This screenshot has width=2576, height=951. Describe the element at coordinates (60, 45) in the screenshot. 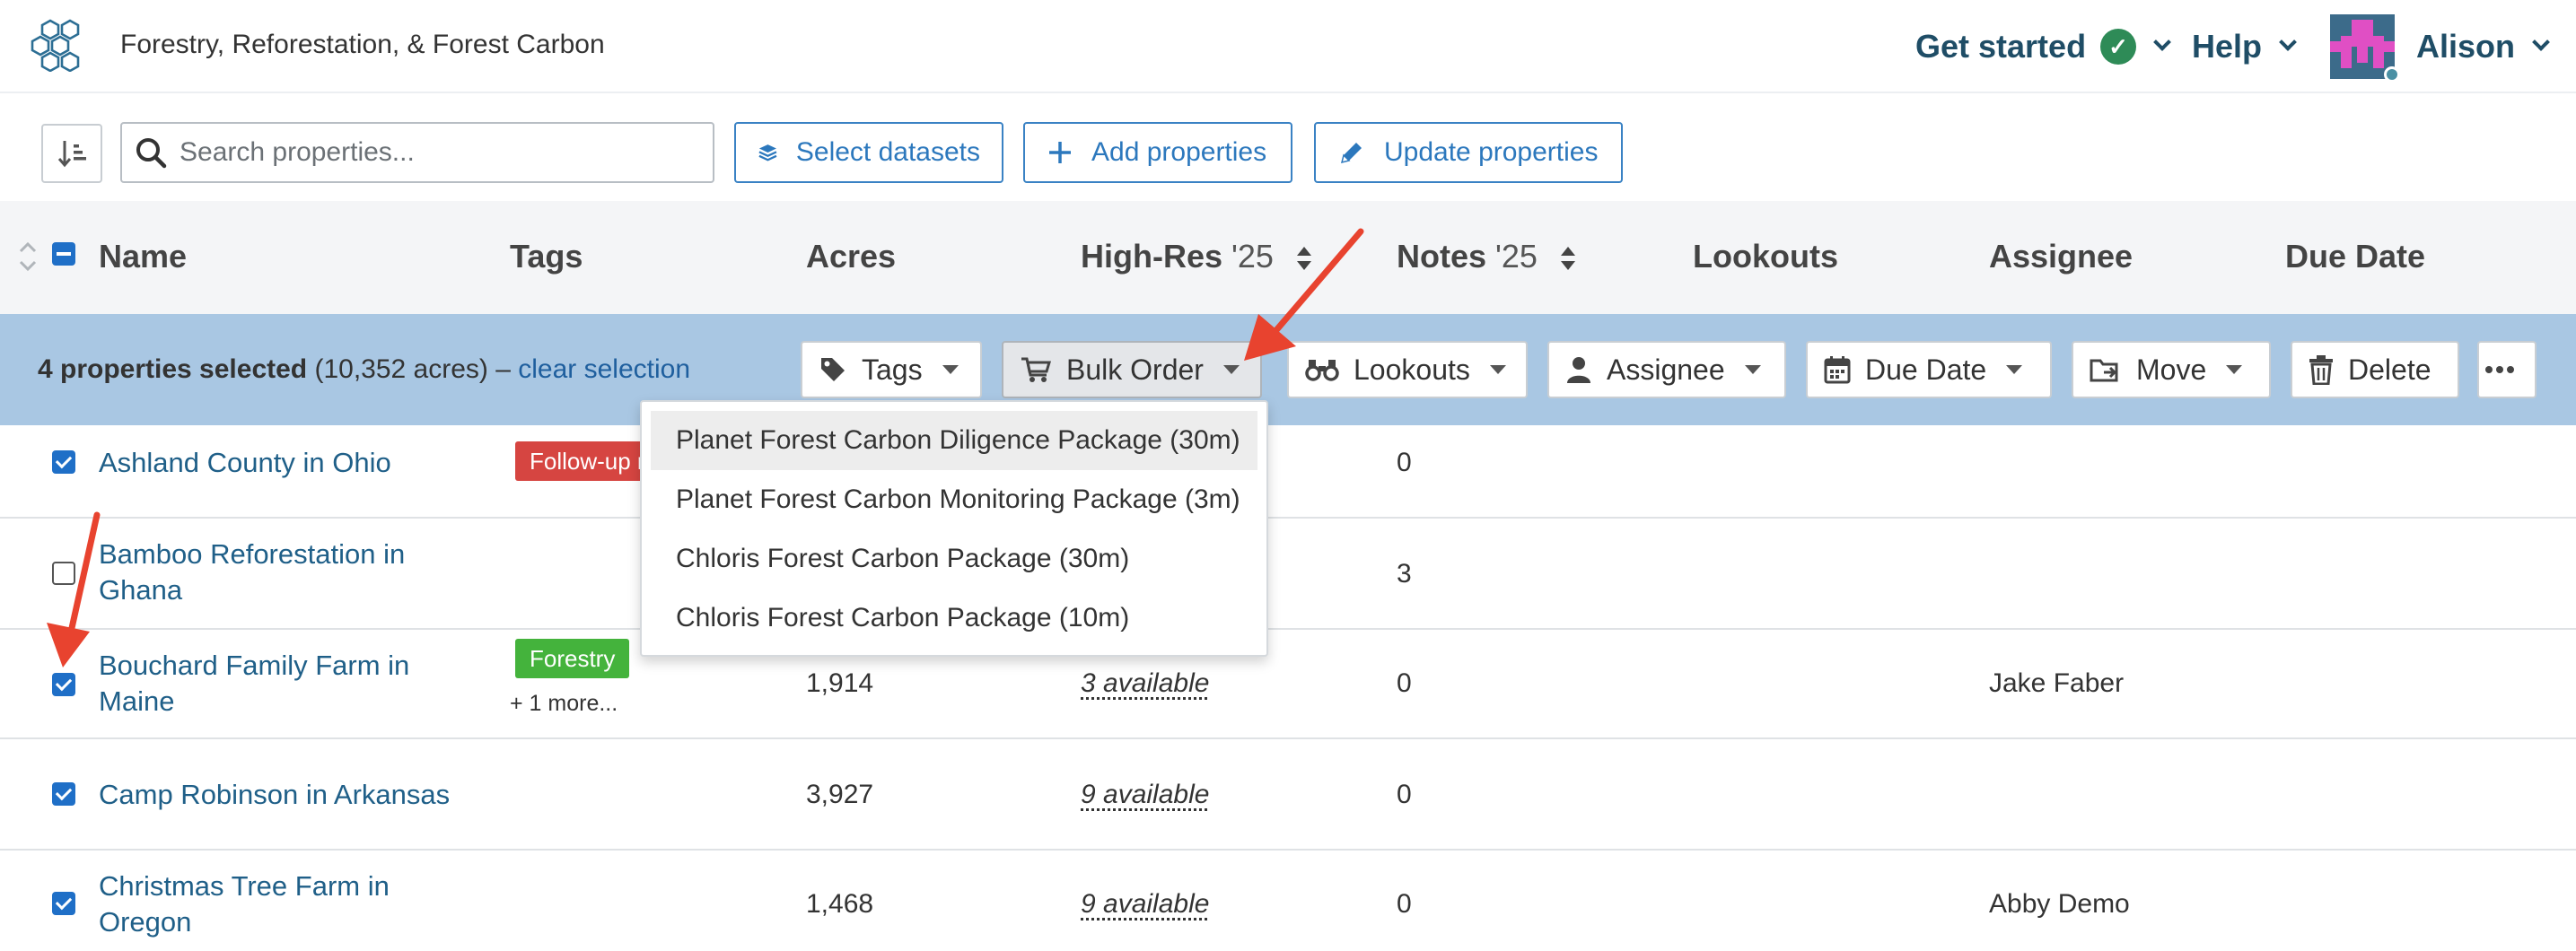

I see `hexagon-logo-icon` at that location.